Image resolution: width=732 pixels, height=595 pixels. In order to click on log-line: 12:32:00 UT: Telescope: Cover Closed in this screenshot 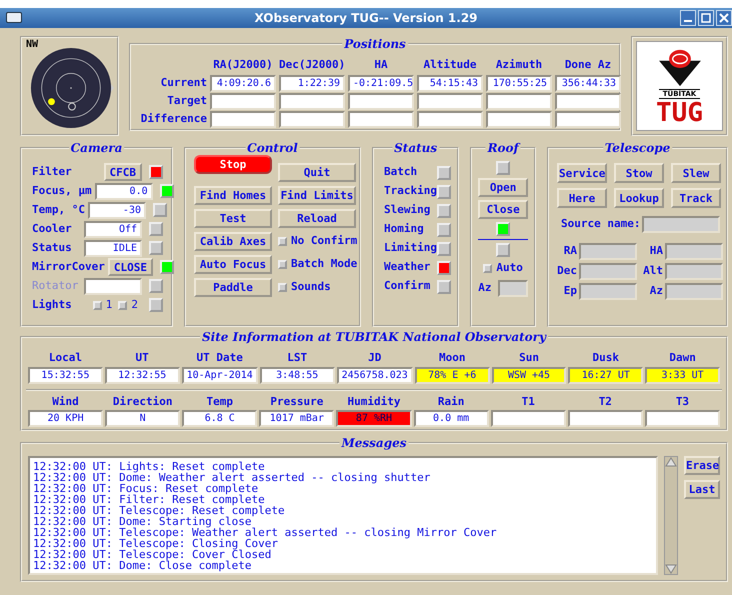, I will do `click(152, 554)`.